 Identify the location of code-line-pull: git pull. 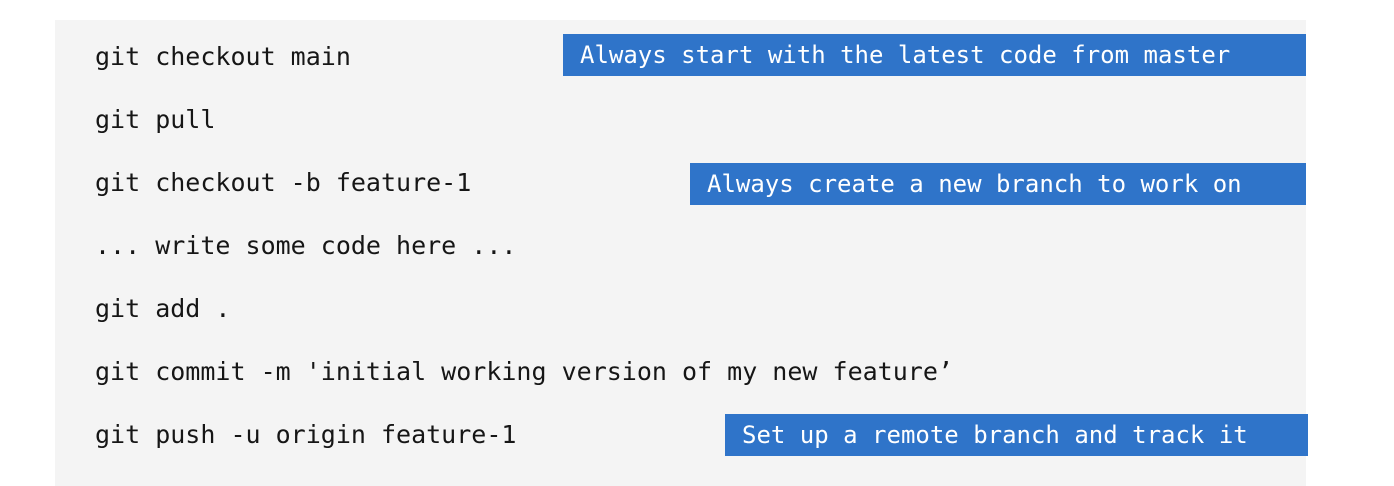
(155, 119).